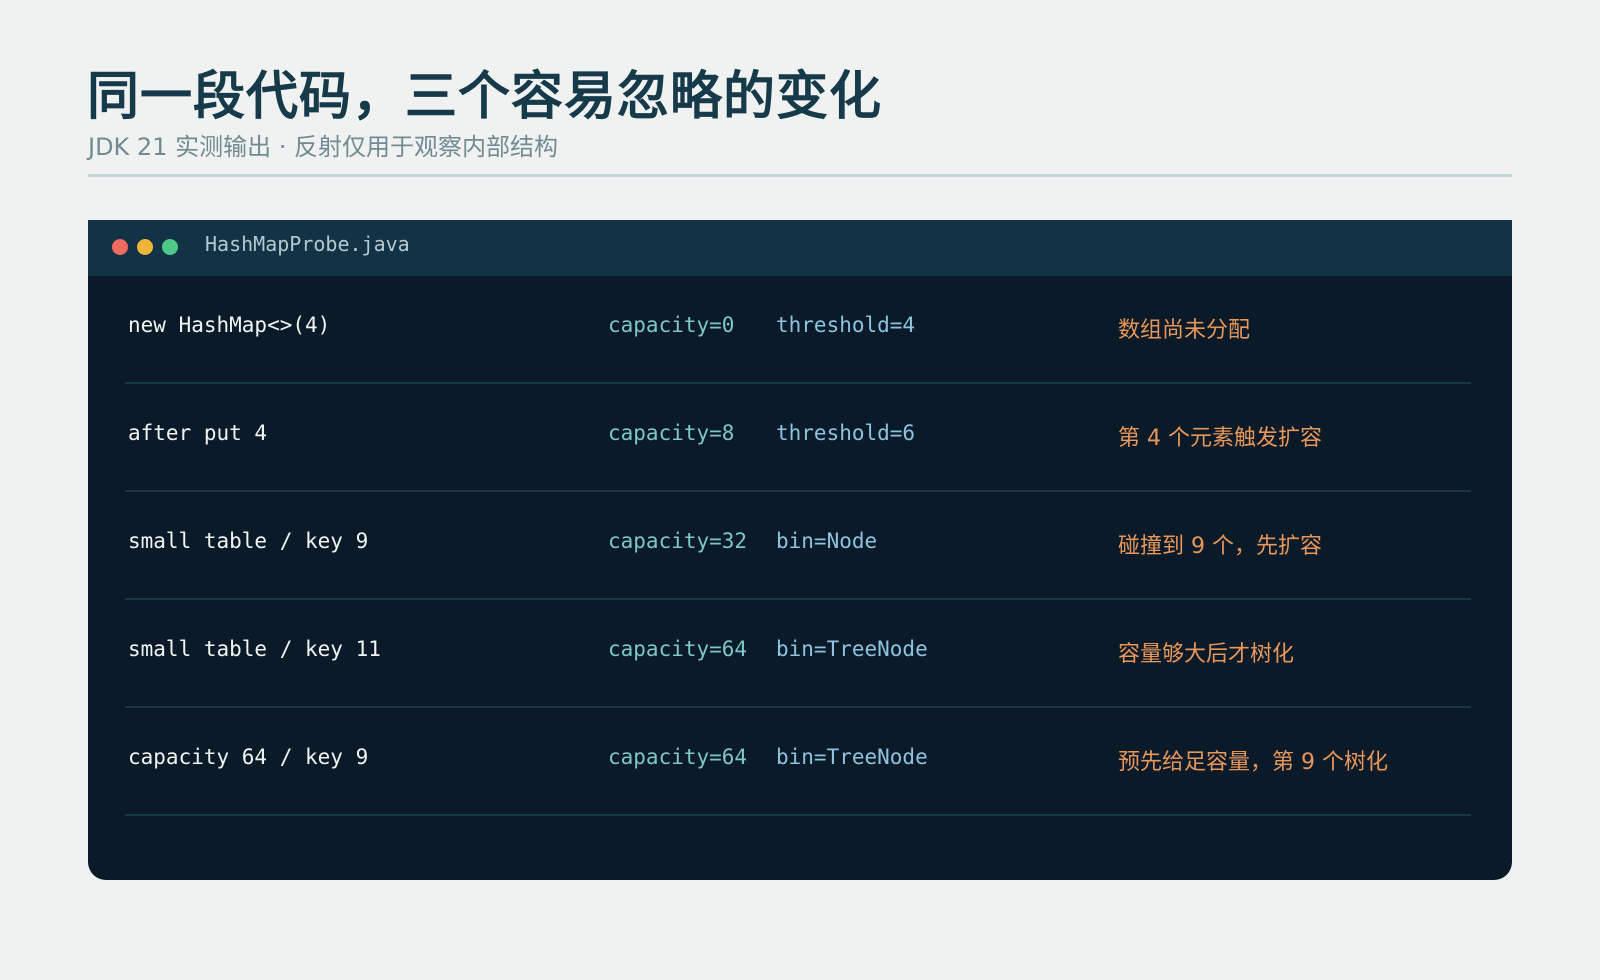 This screenshot has height=980, width=1600. Describe the element at coordinates (1220, 546) in the screenshot. I see `row-note: 碰撞到 9 个，先扩容` at that location.